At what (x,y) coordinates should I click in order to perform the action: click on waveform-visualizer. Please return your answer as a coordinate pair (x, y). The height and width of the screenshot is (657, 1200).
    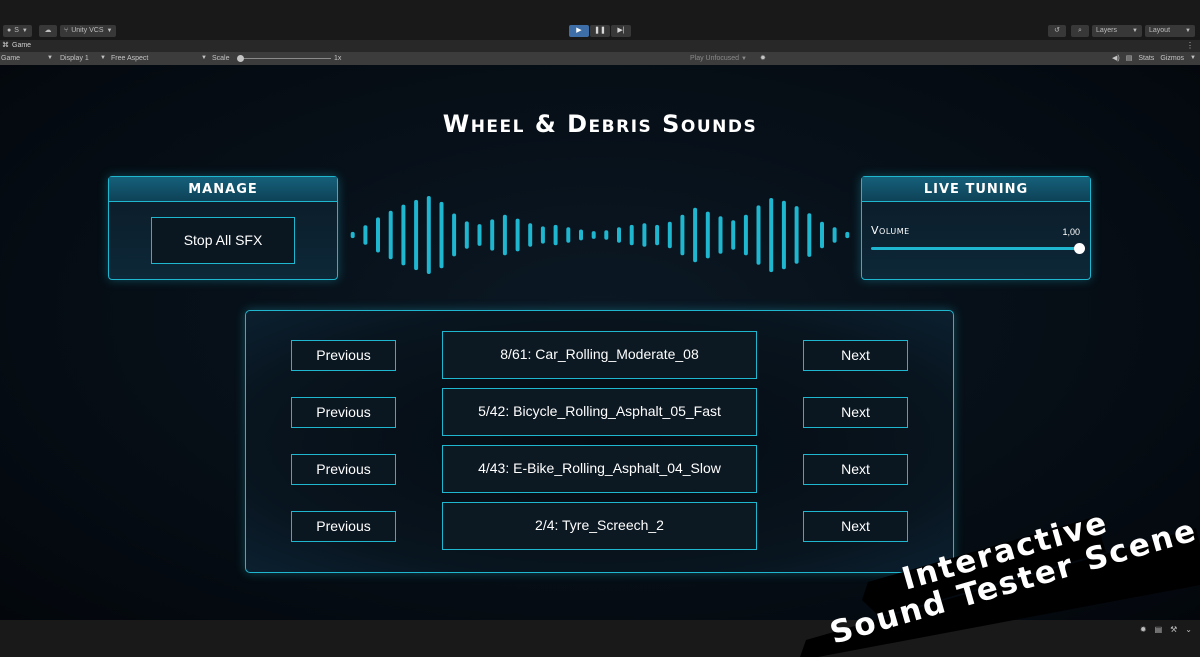
    Looking at the image, I should click on (600, 235).